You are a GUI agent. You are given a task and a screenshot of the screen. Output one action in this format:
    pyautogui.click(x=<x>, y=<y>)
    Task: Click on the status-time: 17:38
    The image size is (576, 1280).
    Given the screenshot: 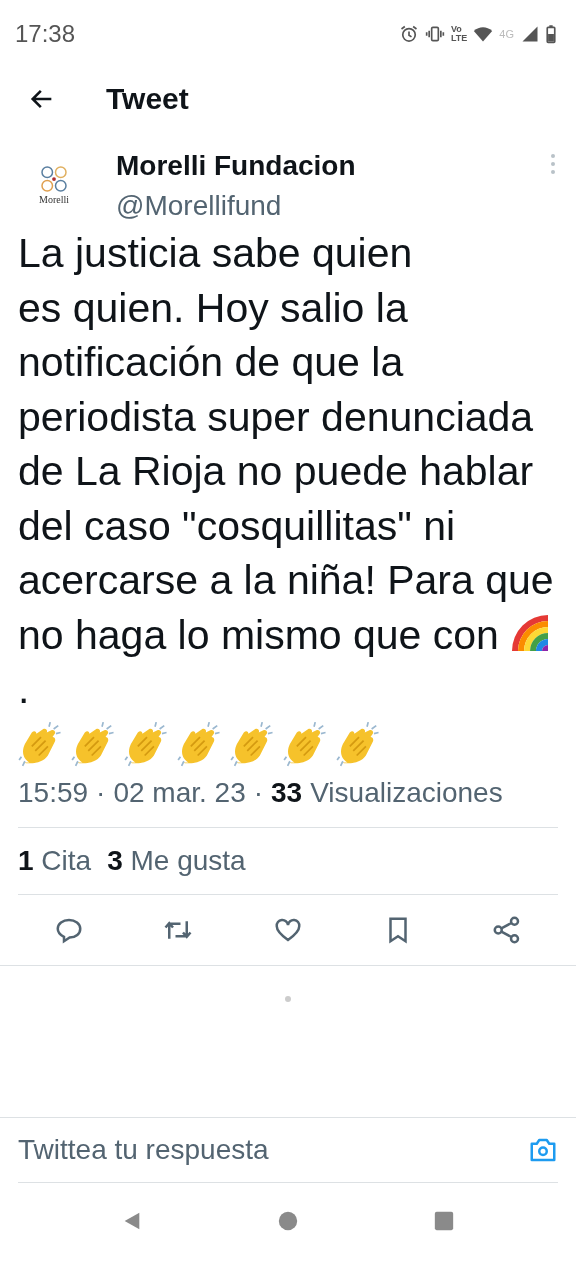 What is the action you would take?
    pyautogui.click(x=45, y=34)
    